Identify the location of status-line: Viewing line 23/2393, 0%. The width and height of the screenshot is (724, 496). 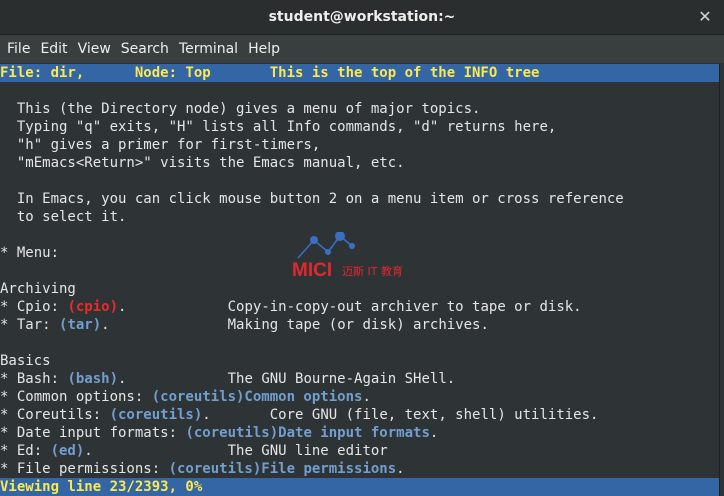
(360, 487).